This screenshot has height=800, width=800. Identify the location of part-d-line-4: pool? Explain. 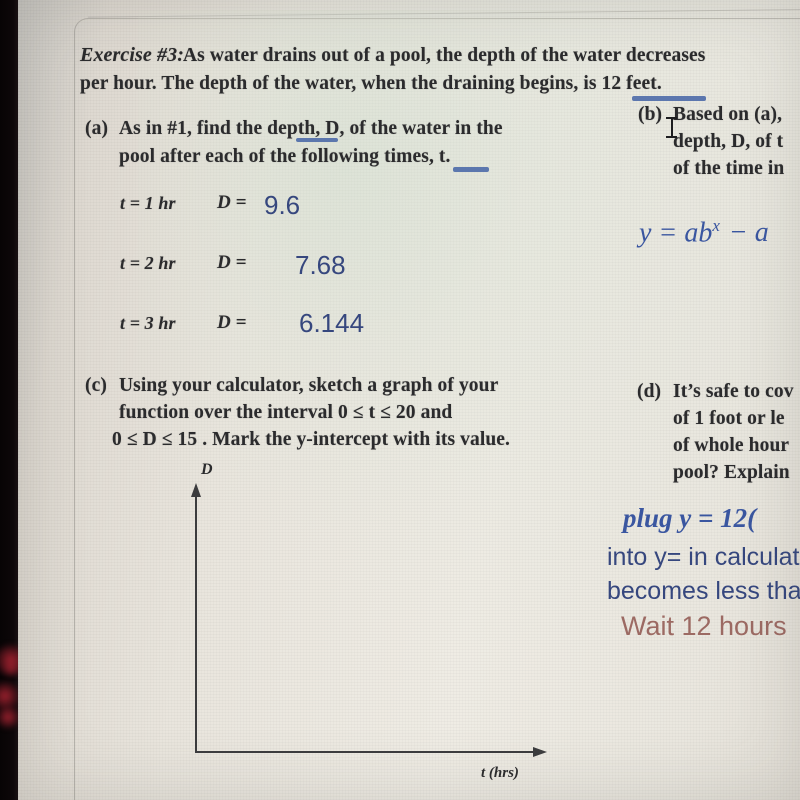
(731, 472).